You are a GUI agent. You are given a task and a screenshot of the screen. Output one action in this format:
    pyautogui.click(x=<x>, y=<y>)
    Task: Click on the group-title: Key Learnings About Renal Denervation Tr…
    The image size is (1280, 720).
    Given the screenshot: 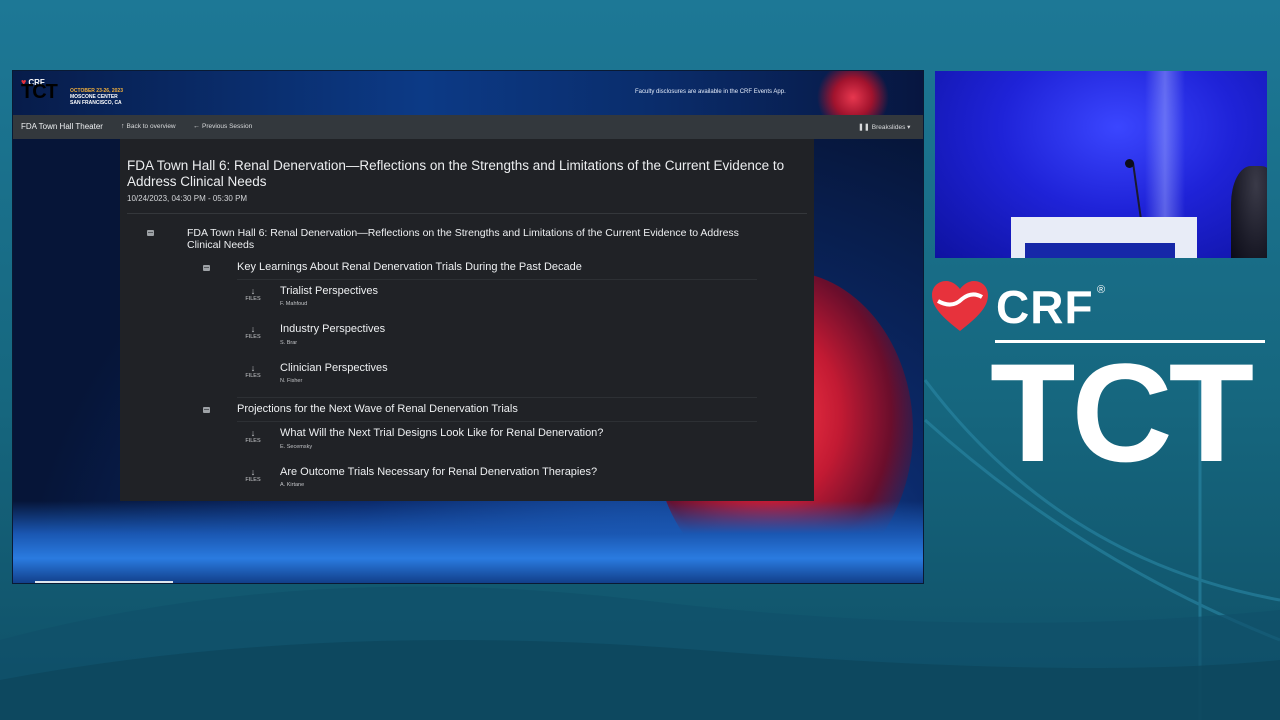 What is the action you would take?
    pyautogui.click(x=409, y=267)
    